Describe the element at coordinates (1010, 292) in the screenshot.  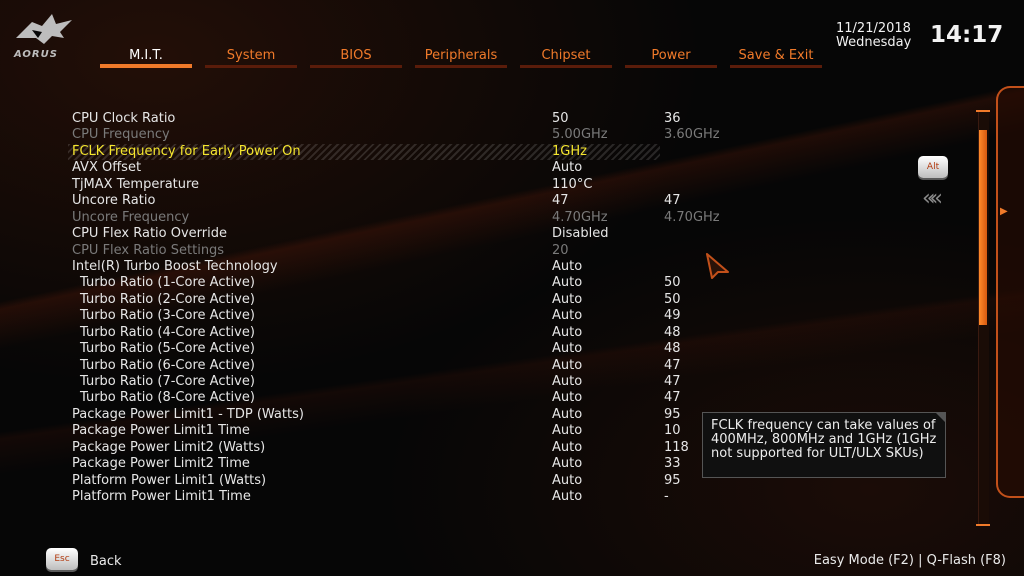
I see `side-panel-tab` at that location.